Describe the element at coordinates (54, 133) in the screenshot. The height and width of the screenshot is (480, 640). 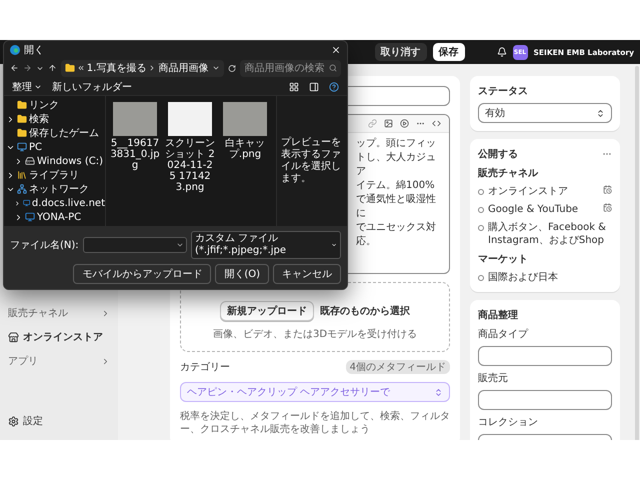
I see `tree-item: 保存したゲーム` at that location.